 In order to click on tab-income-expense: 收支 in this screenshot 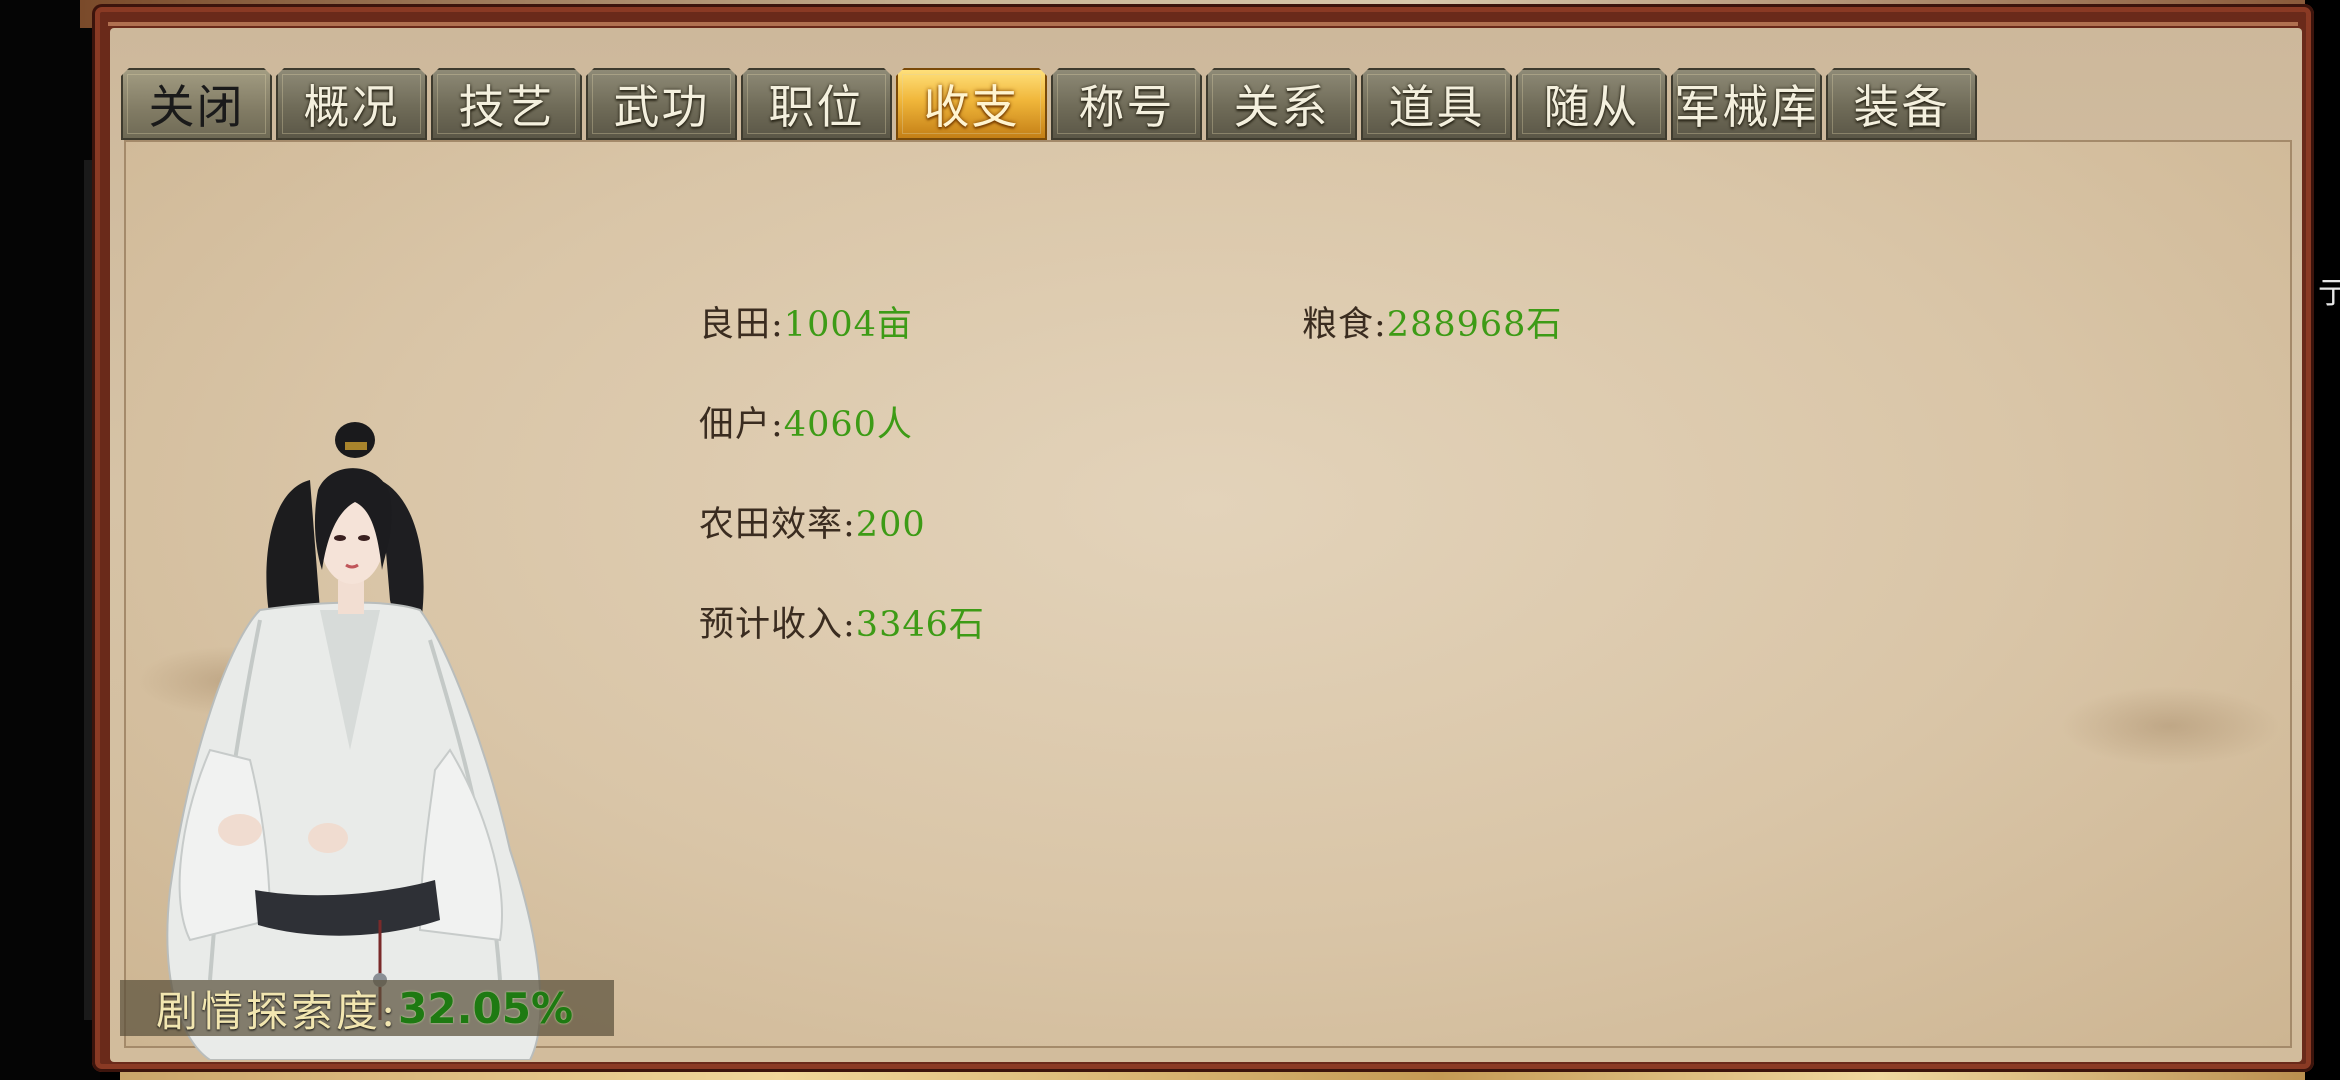, I will do `click(971, 104)`.